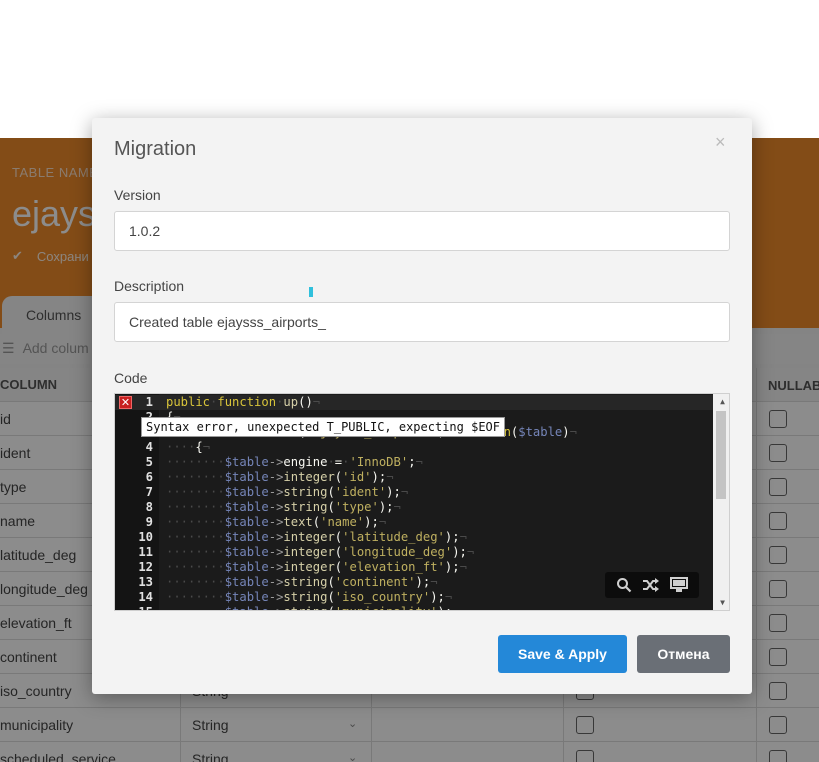 This screenshot has height=762, width=819. Describe the element at coordinates (149, 447) in the screenshot. I see `line-number: 4` at that location.